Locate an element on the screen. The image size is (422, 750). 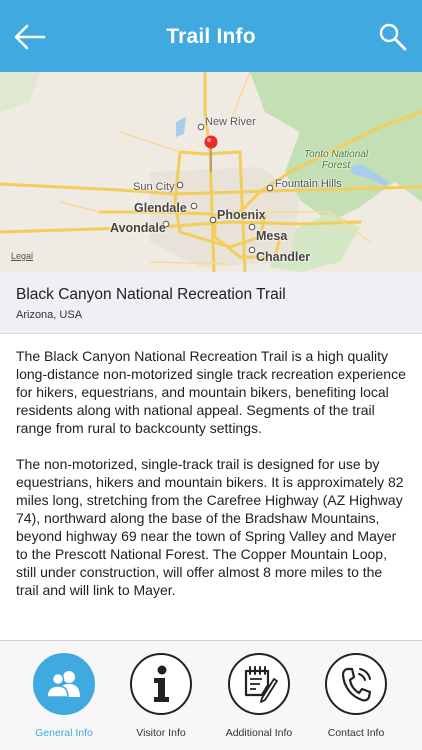
tab-contact-info: Contact Info is located at coordinates (356, 696).